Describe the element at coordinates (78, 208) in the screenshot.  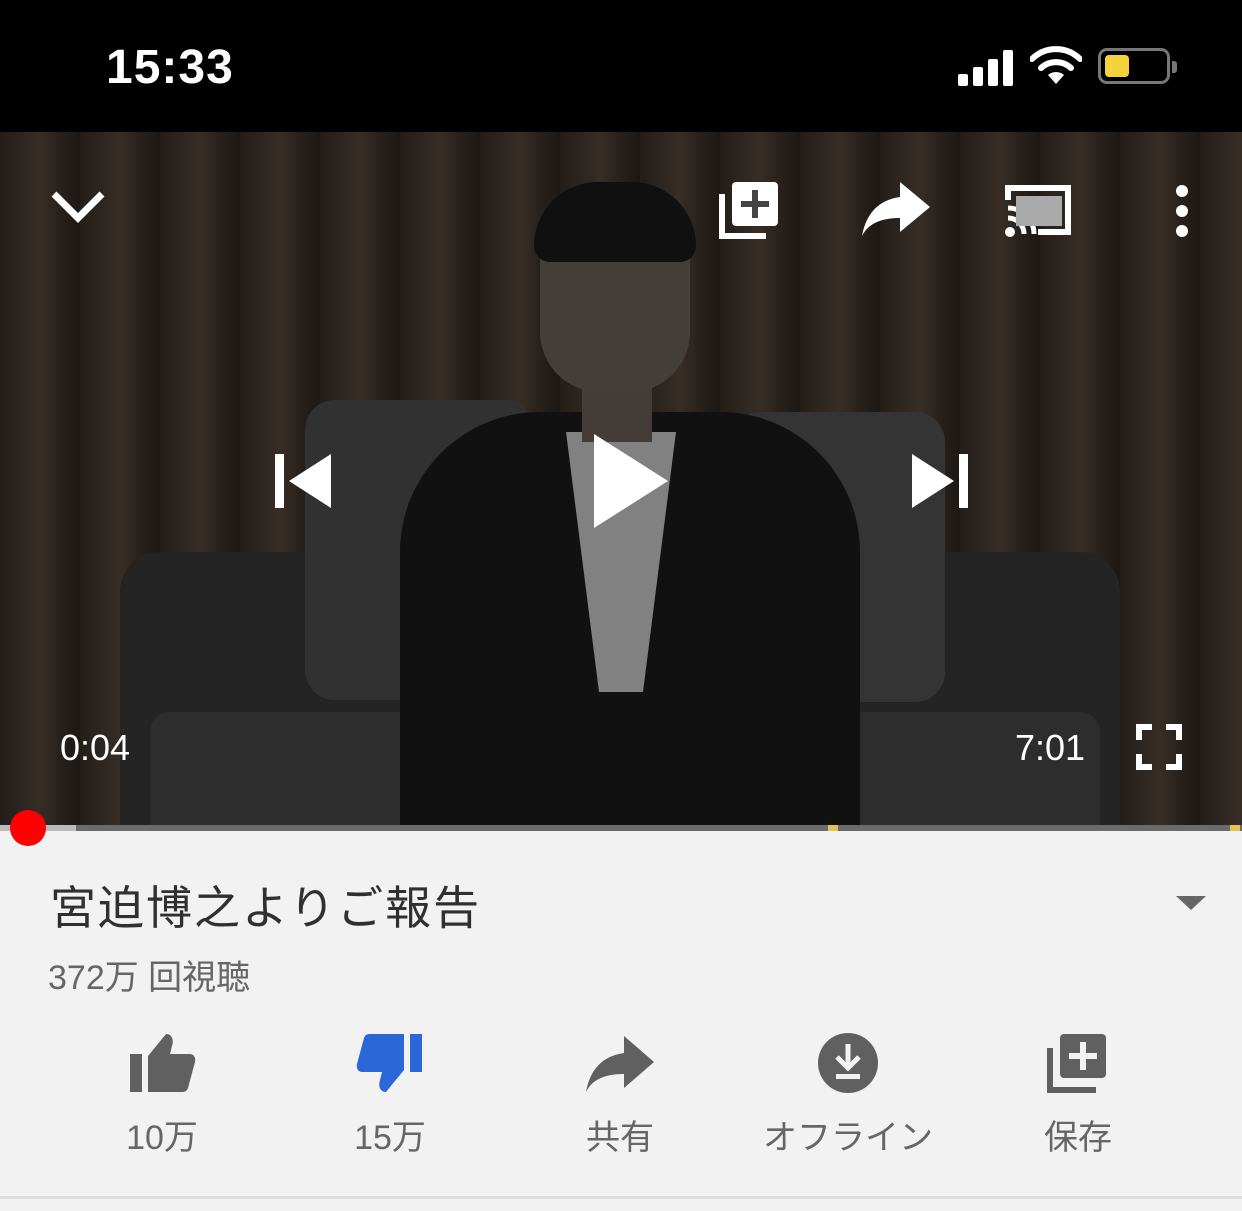
I see `minimize-chevron-down-icon` at that location.